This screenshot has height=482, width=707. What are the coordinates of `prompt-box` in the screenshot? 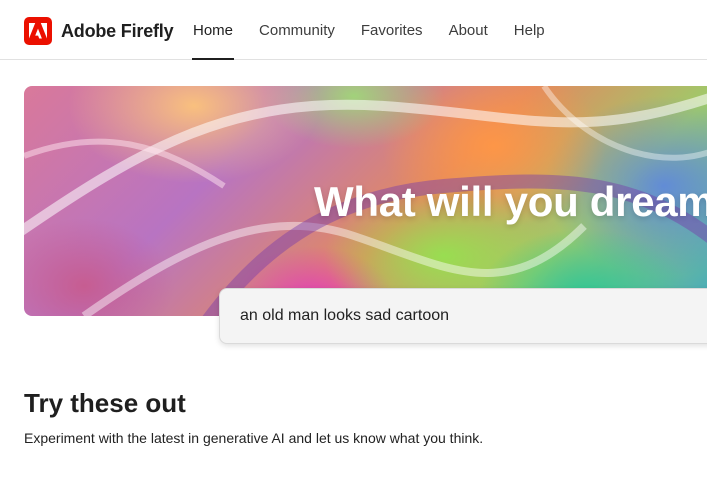 It's located at (463, 316).